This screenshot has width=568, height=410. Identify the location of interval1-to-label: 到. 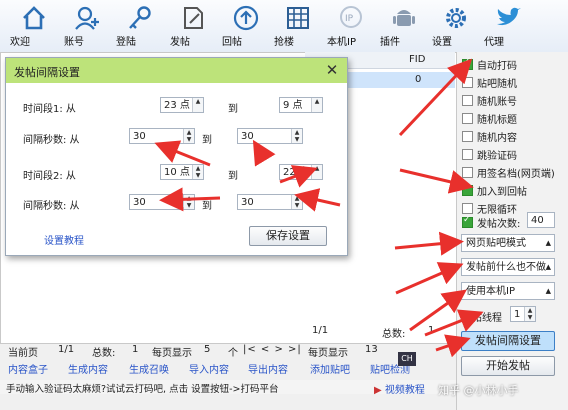
(207, 140).